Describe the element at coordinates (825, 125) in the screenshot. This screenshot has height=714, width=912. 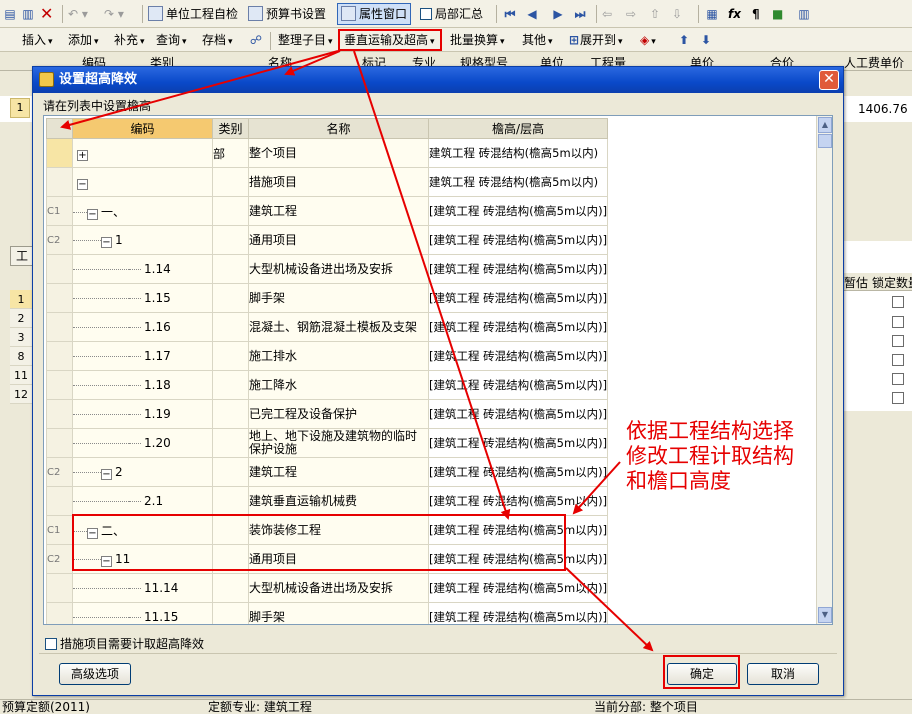
I see `scroll-up-icon: ▲` at that location.